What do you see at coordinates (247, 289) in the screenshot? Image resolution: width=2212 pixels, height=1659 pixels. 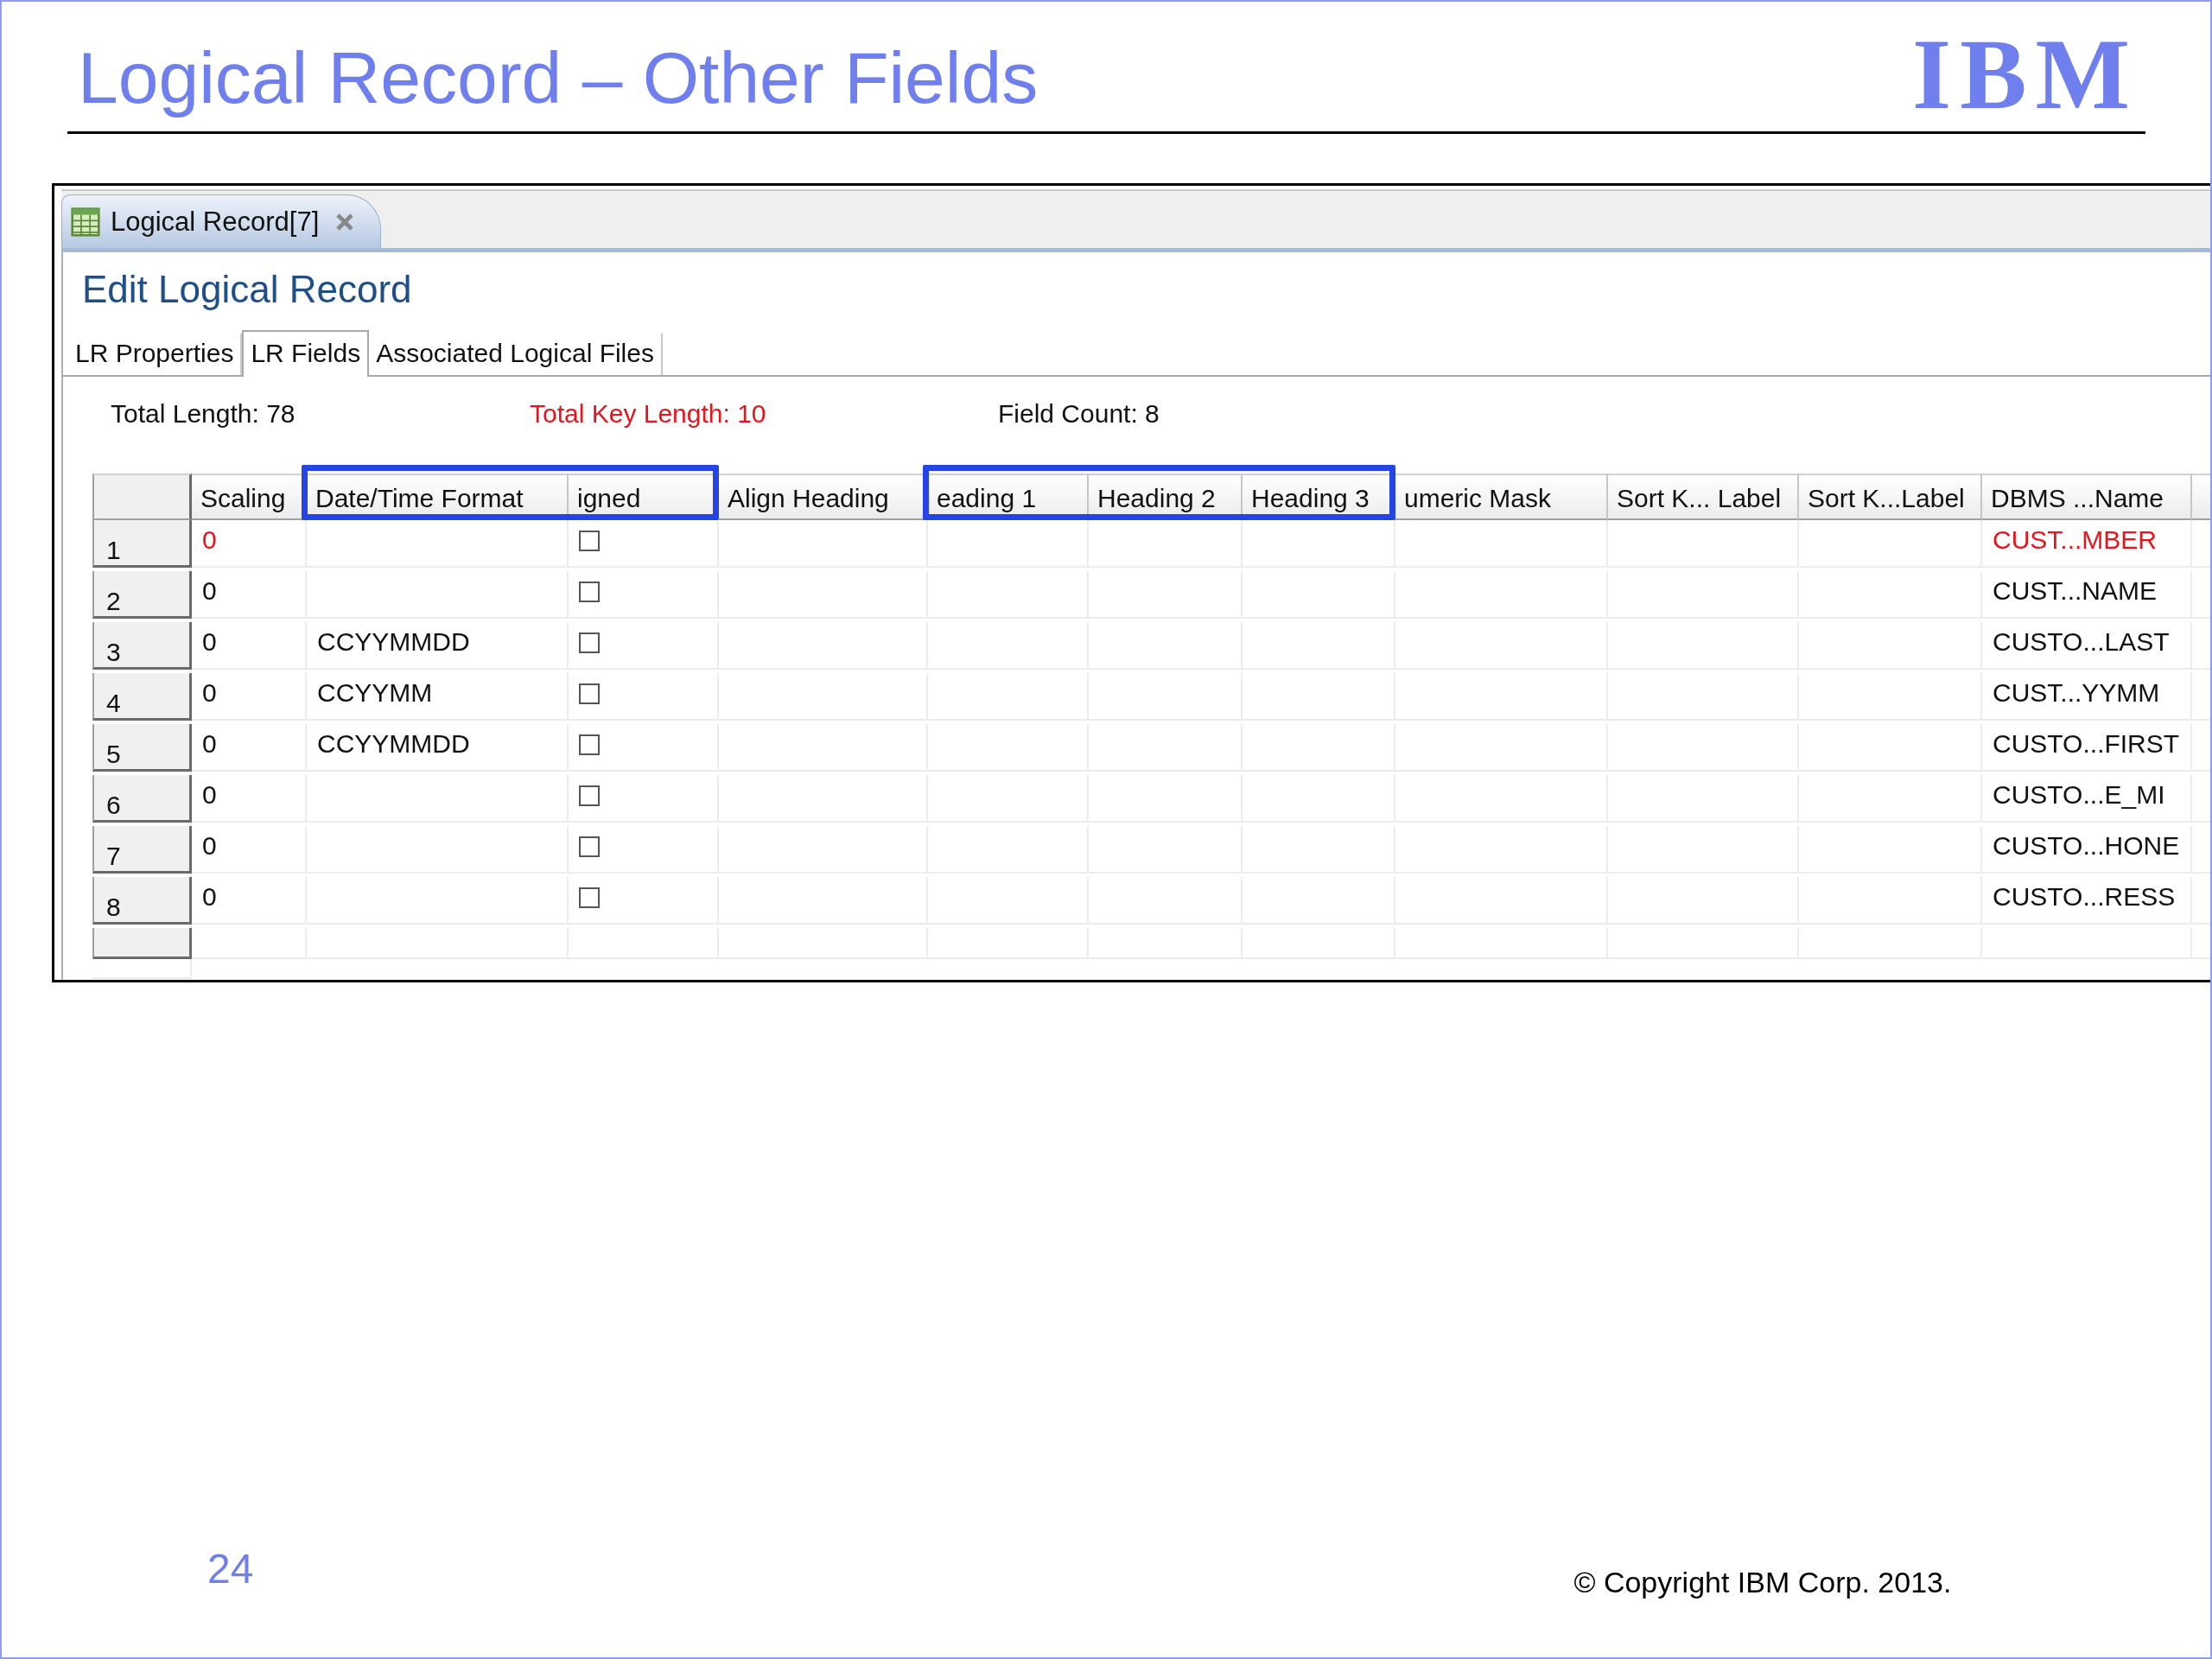 I see `editor-heading: Edit Logical Record` at bounding box center [247, 289].